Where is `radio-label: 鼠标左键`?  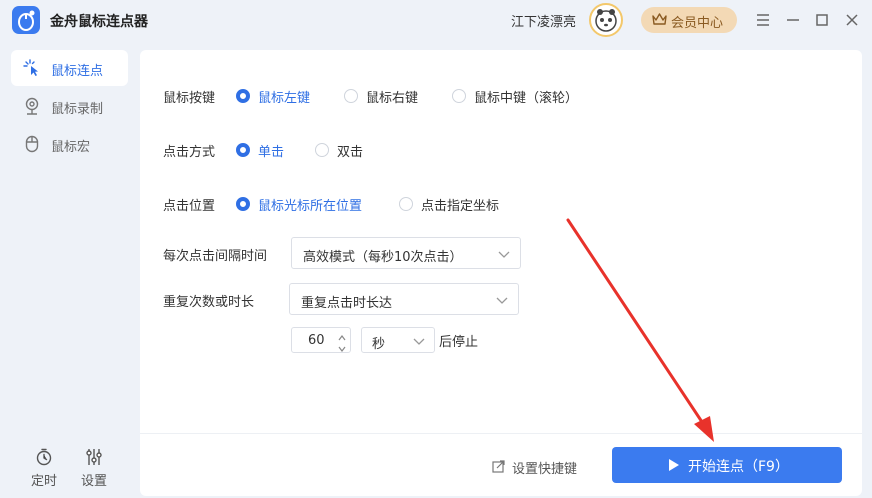 radio-label: 鼠标左键 is located at coordinates (284, 98).